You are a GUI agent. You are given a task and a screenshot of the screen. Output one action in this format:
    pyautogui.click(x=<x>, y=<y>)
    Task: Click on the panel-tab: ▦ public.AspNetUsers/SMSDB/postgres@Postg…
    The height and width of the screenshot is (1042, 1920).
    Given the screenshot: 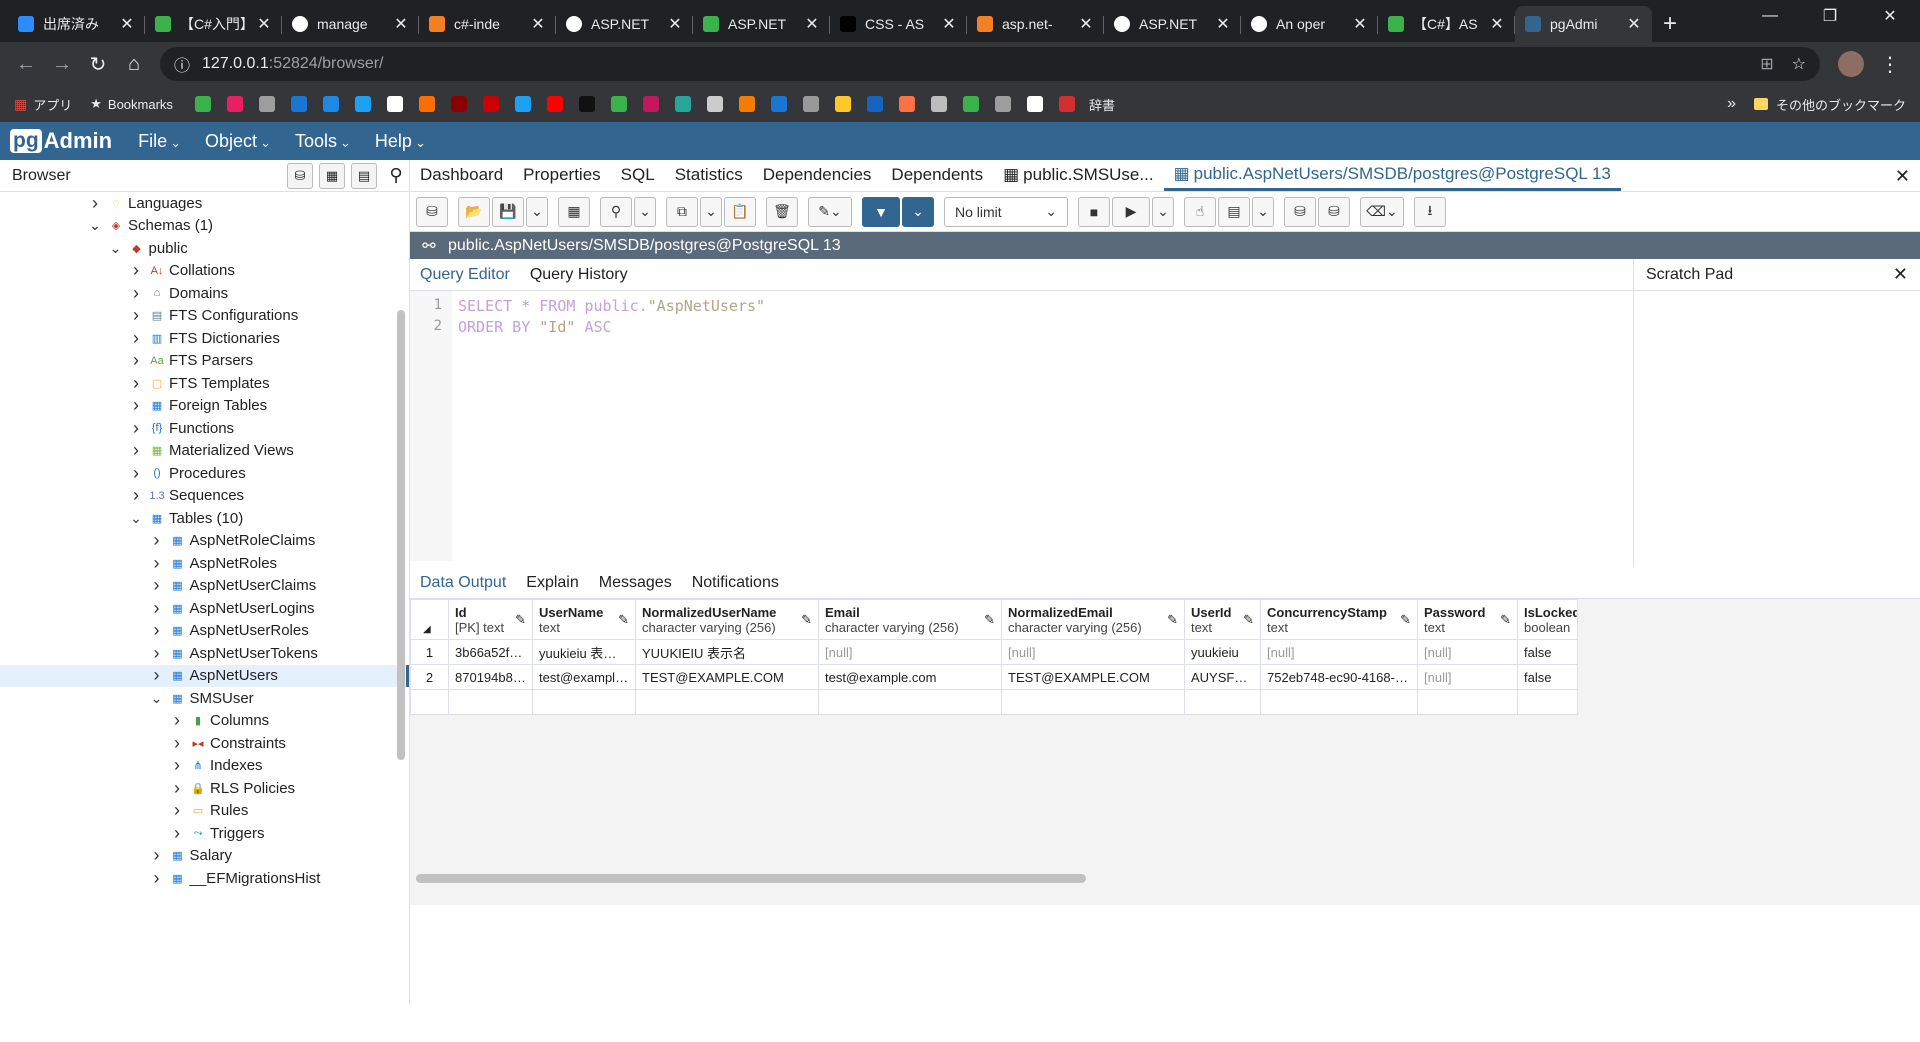 What is the action you would take?
    pyautogui.click(x=1392, y=177)
    